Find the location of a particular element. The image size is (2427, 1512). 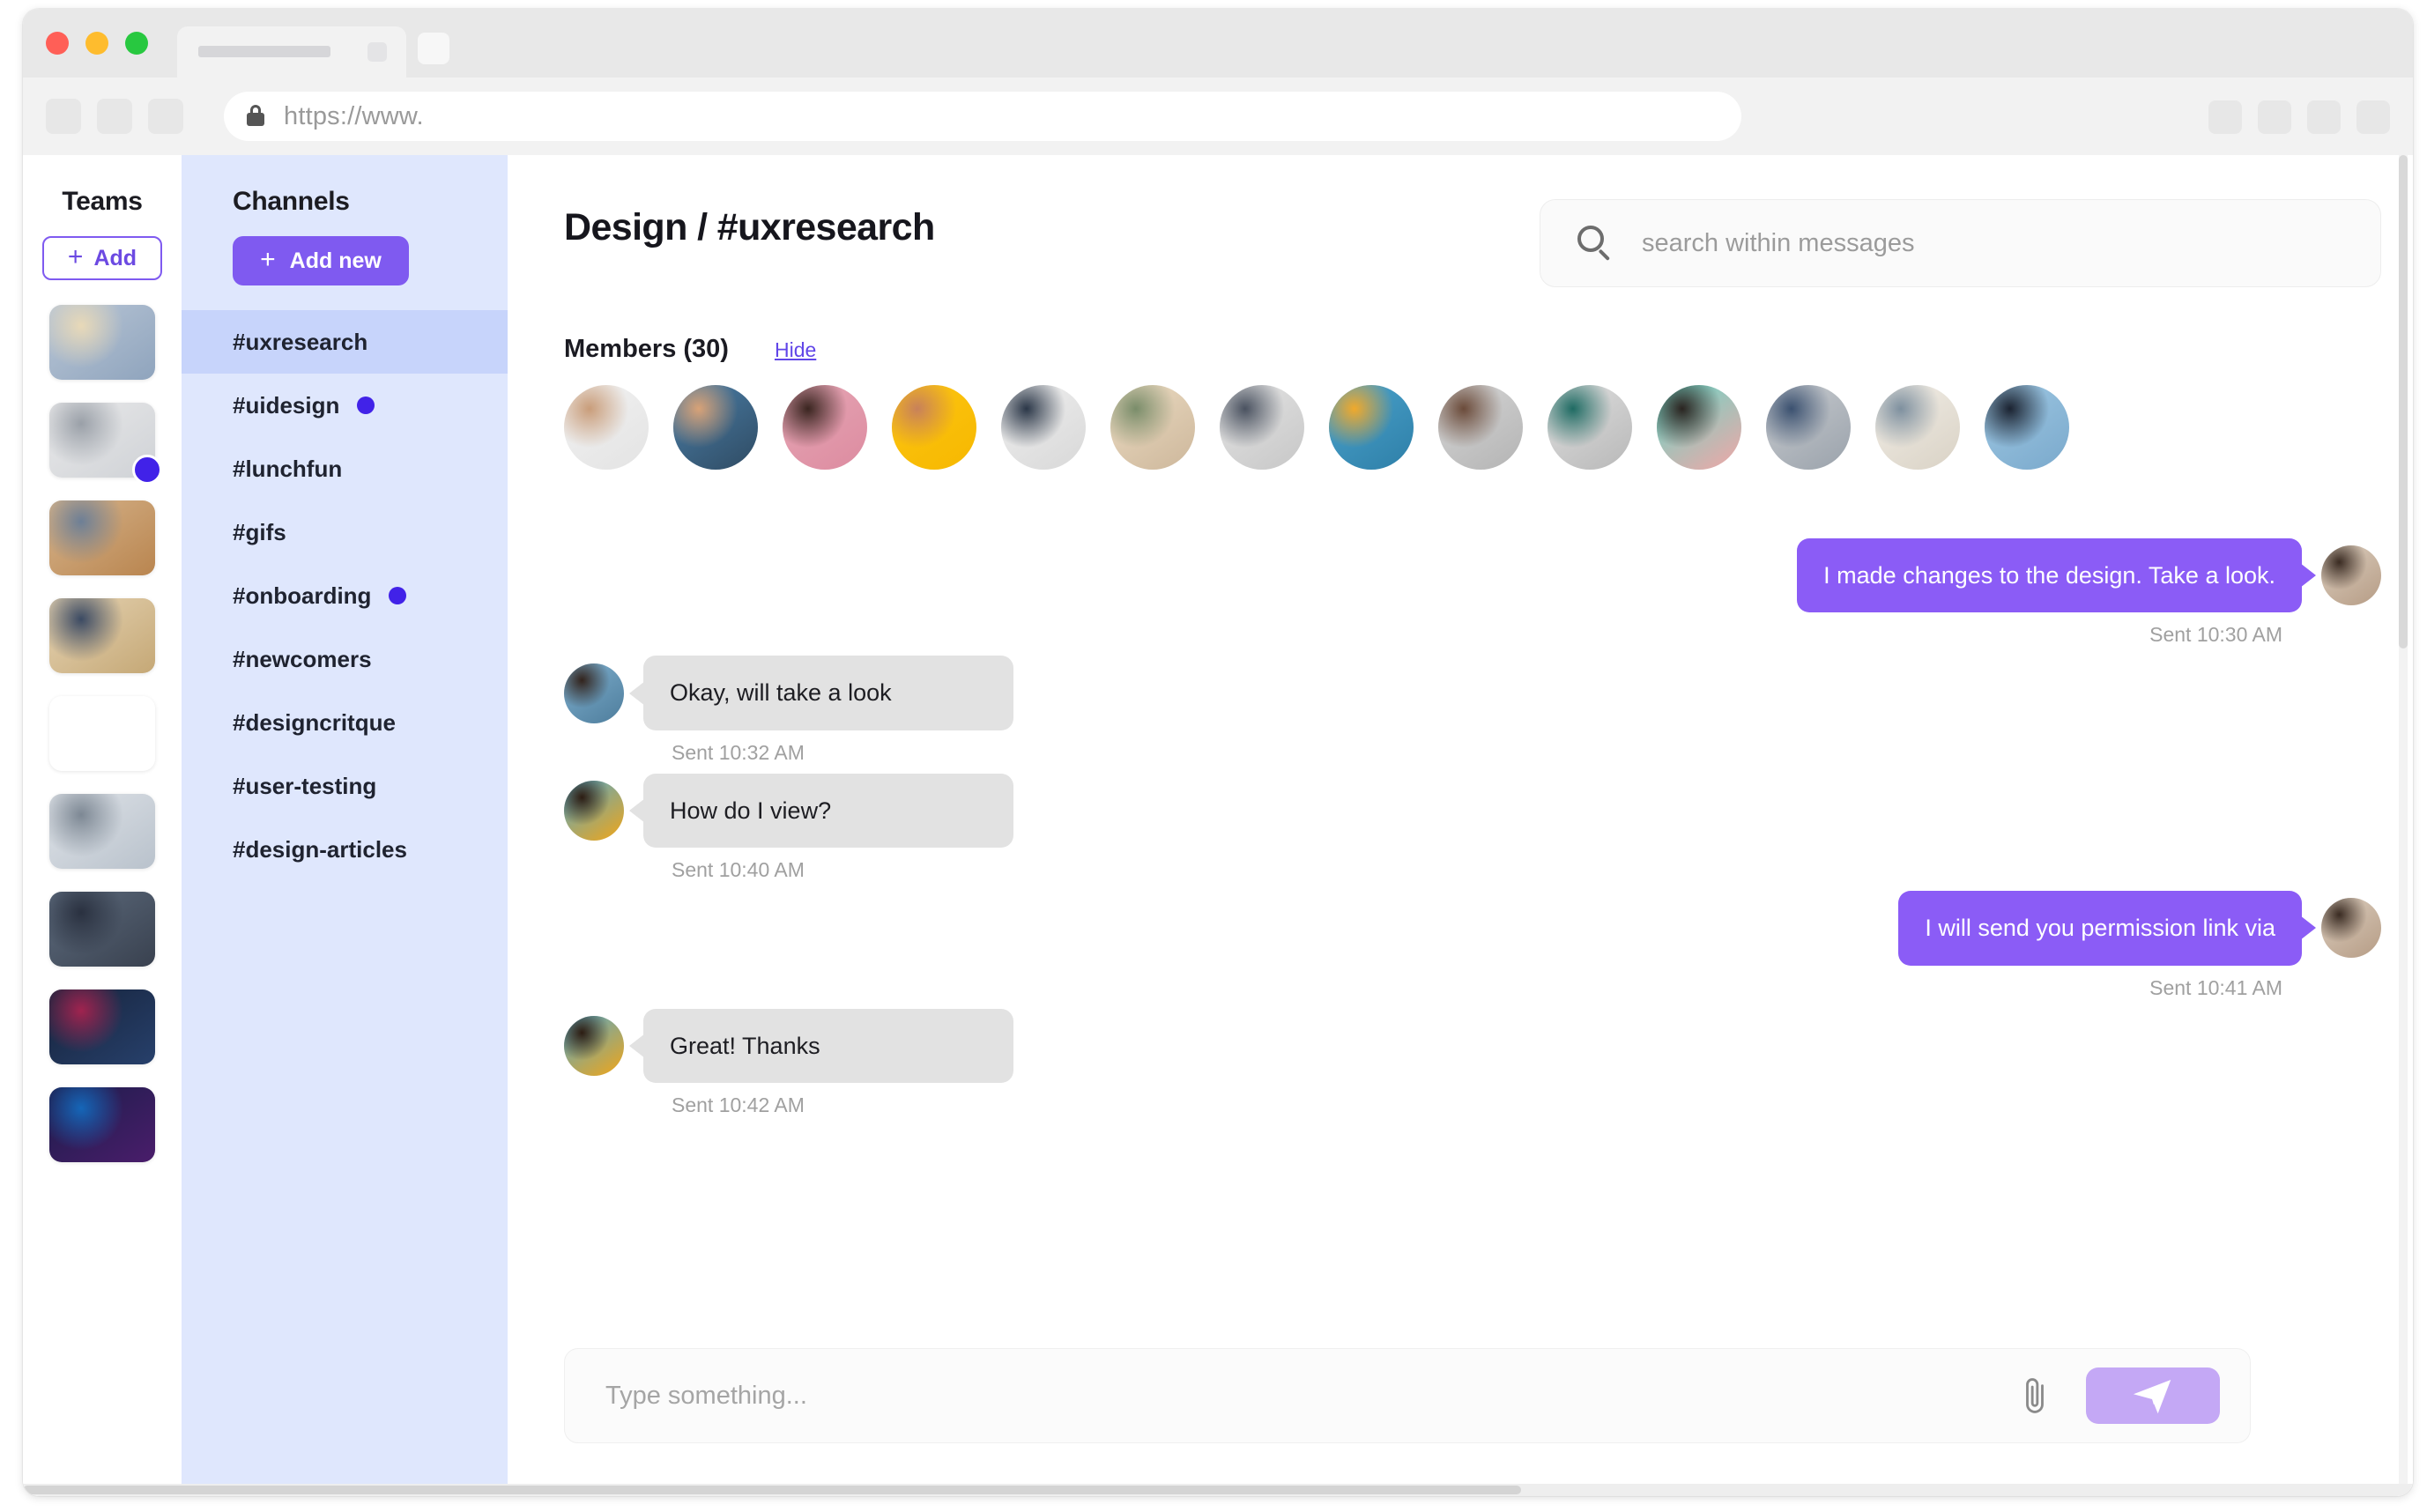

close-icon is located at coordinates (377, 52).